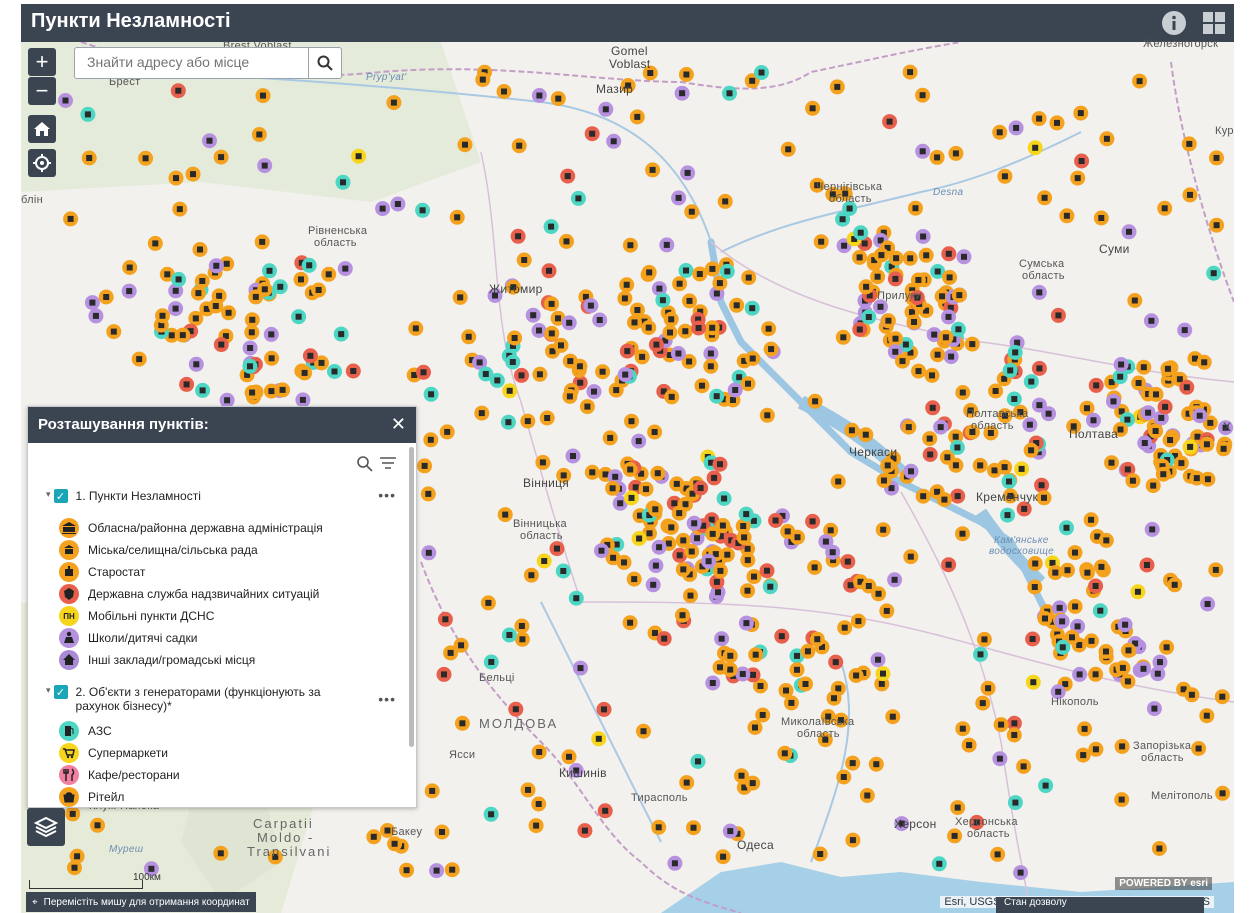 The height and width of the screenshot is (913, 1250). Describe the element at coordinates (1174, 23) in the screenshot. I see `info-icon` at that location.